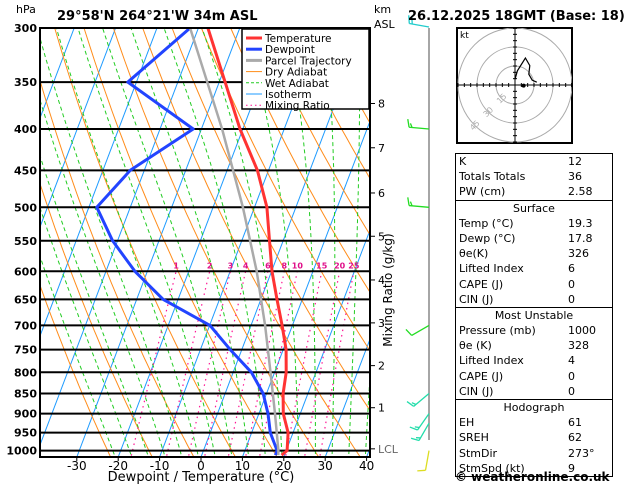  I want to click on legend-label: Isotherm, so click(288, 95).